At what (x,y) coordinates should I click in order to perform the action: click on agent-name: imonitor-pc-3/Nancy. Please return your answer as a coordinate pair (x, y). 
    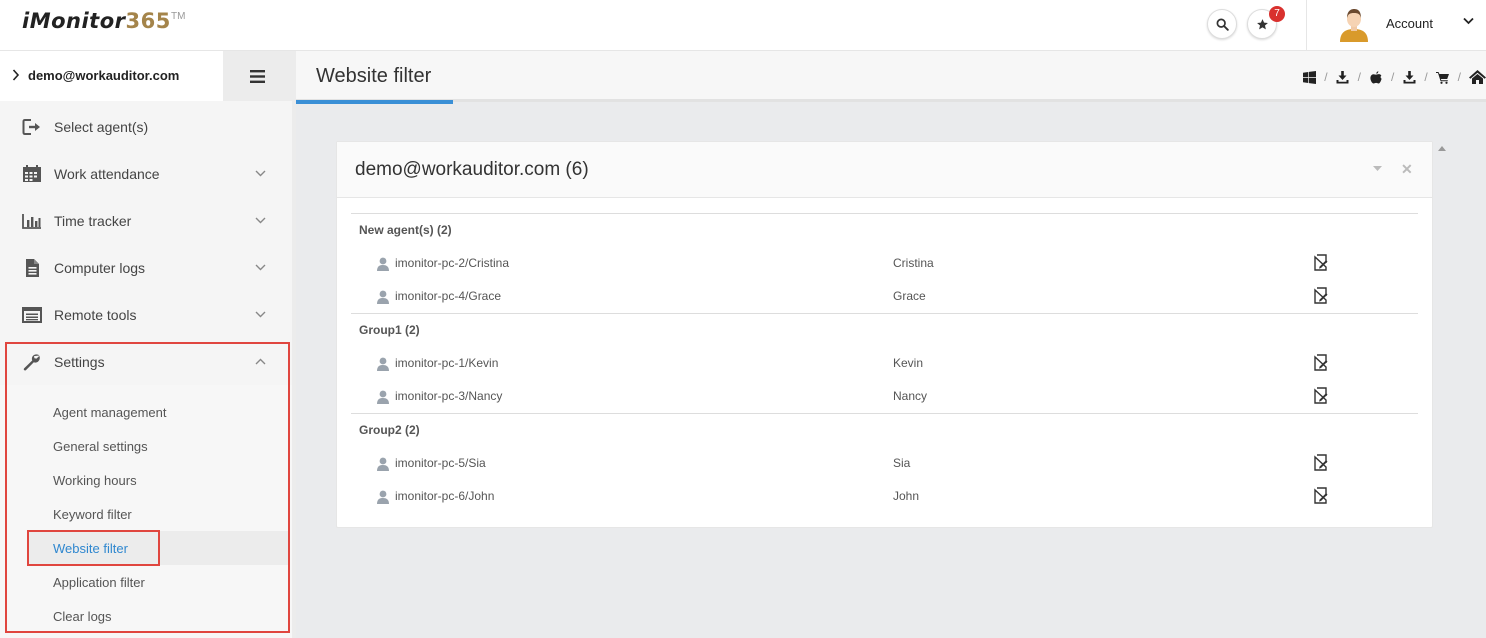
    Looking at the image, I should click on (449, 396).